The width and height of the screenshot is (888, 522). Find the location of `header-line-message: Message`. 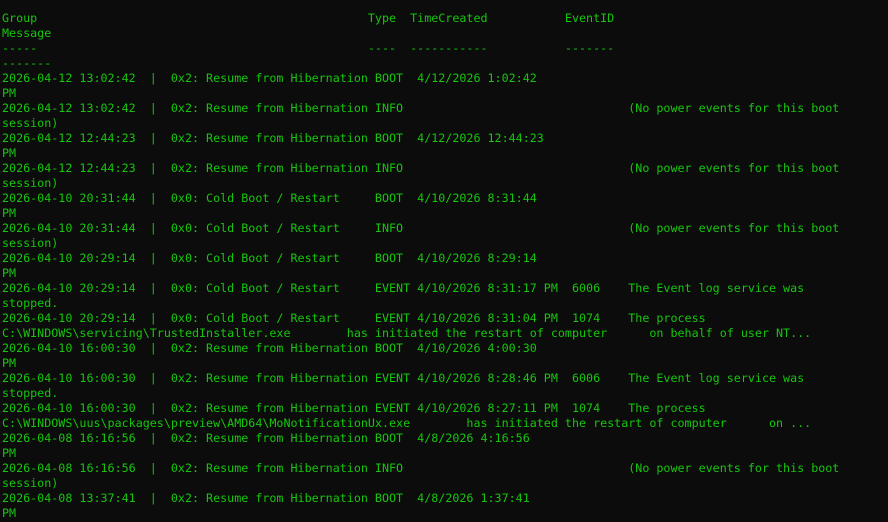

header-line-message: Message is located at coordinates (27, 33).